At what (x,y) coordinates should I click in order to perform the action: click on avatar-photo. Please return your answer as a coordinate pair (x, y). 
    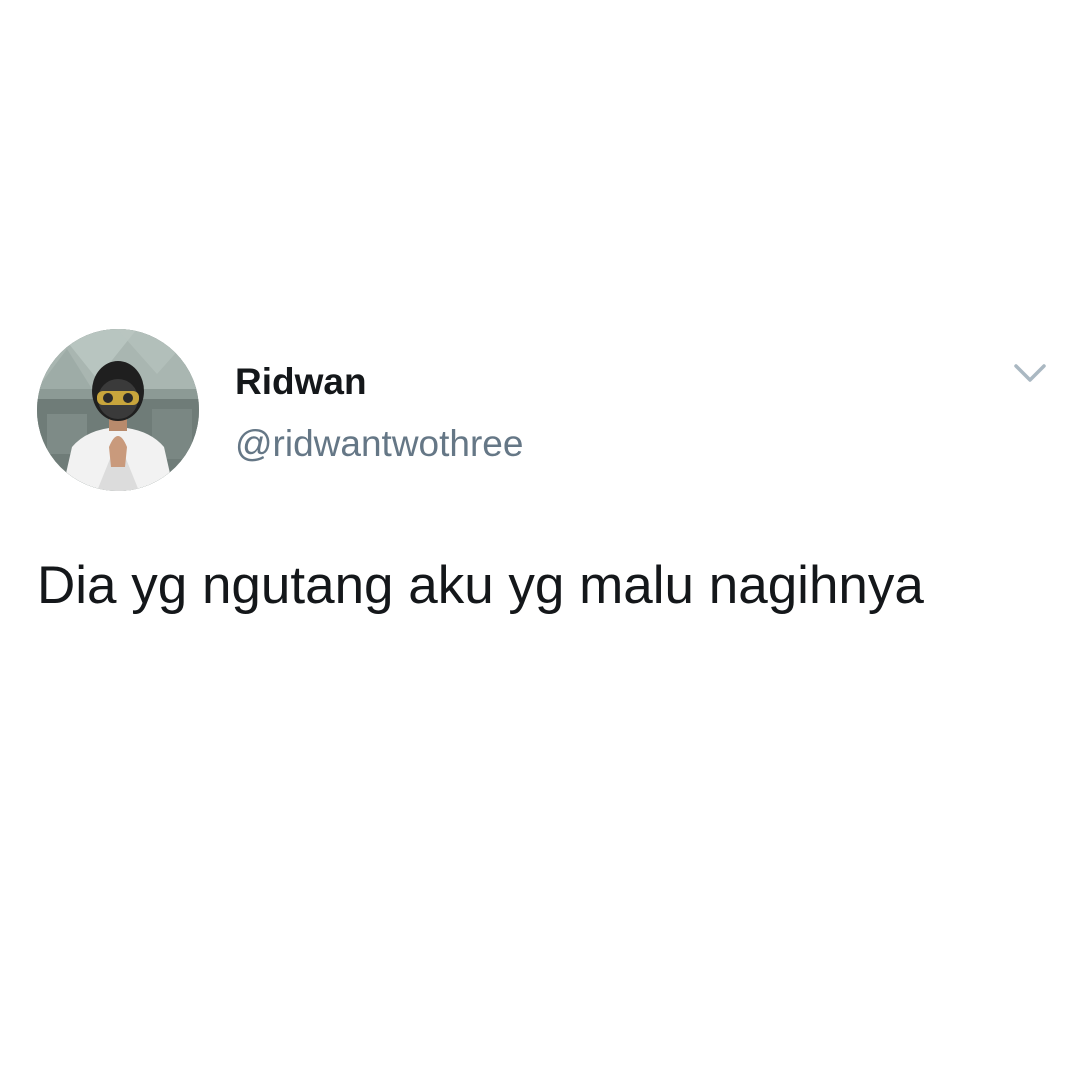
    Looking at the image, I should click on (118, 410).